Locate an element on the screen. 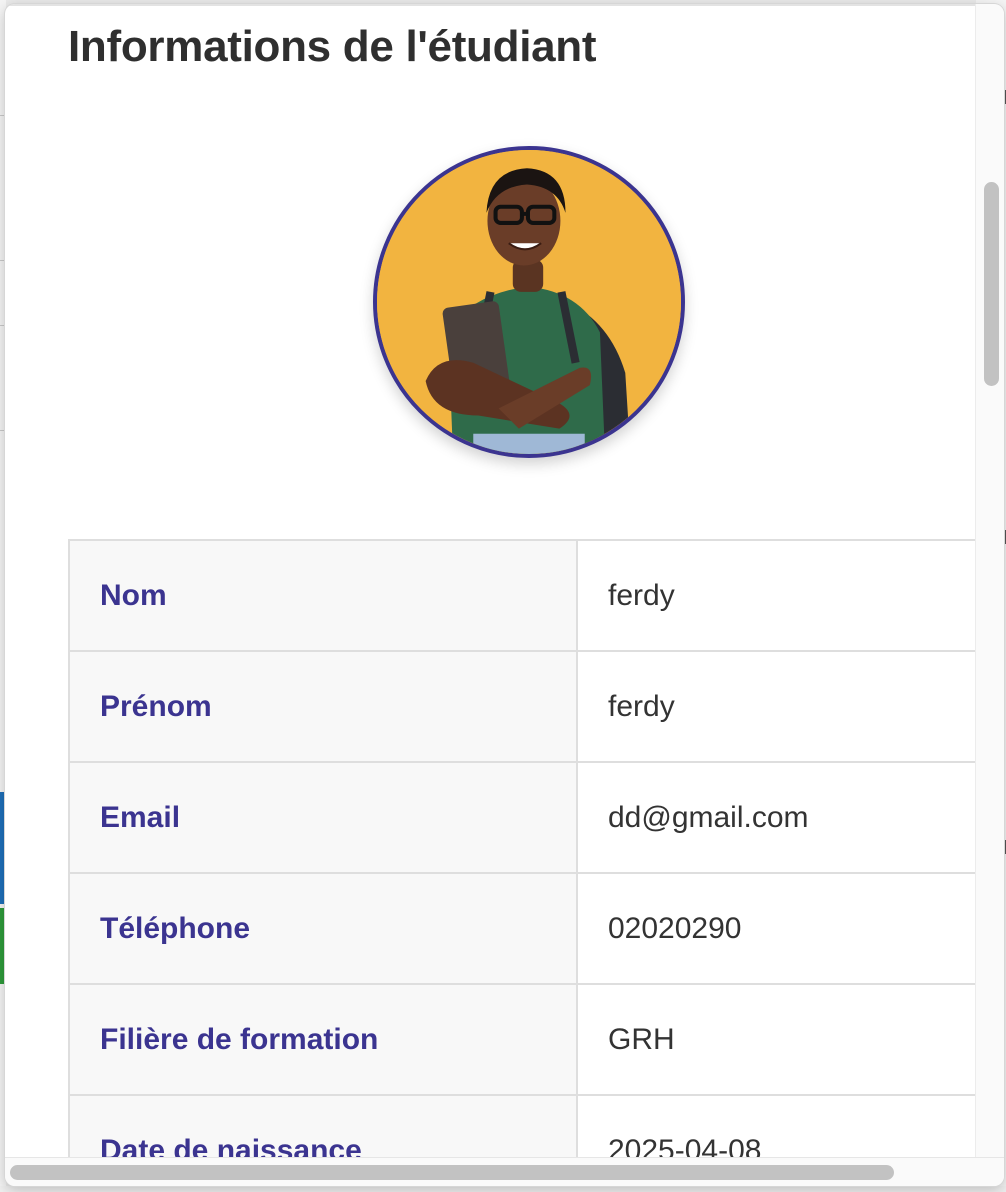 This screenshot has height=1192, width=1006. horizontal-scrollbar is located at coordinates (504, 1171).